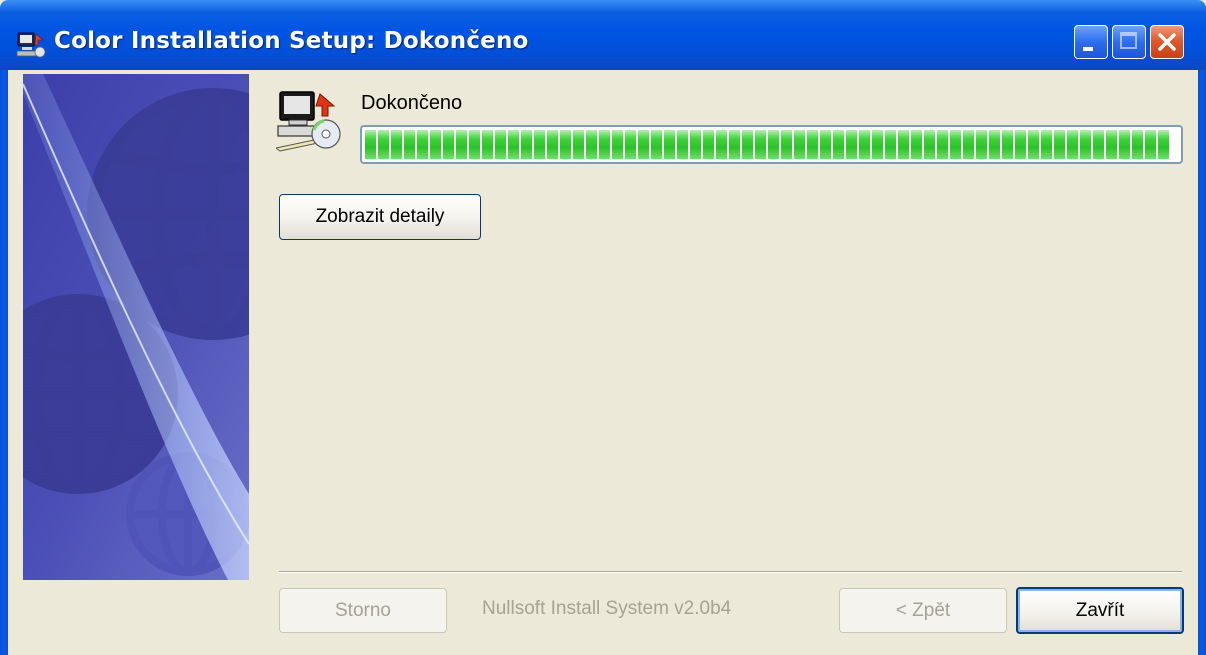 This screenshot has width=1206, height=655. What do you see at coordinates (136, 327) in the screenshot?
I see `globe-banner-image` at bounding box center [136, 327].